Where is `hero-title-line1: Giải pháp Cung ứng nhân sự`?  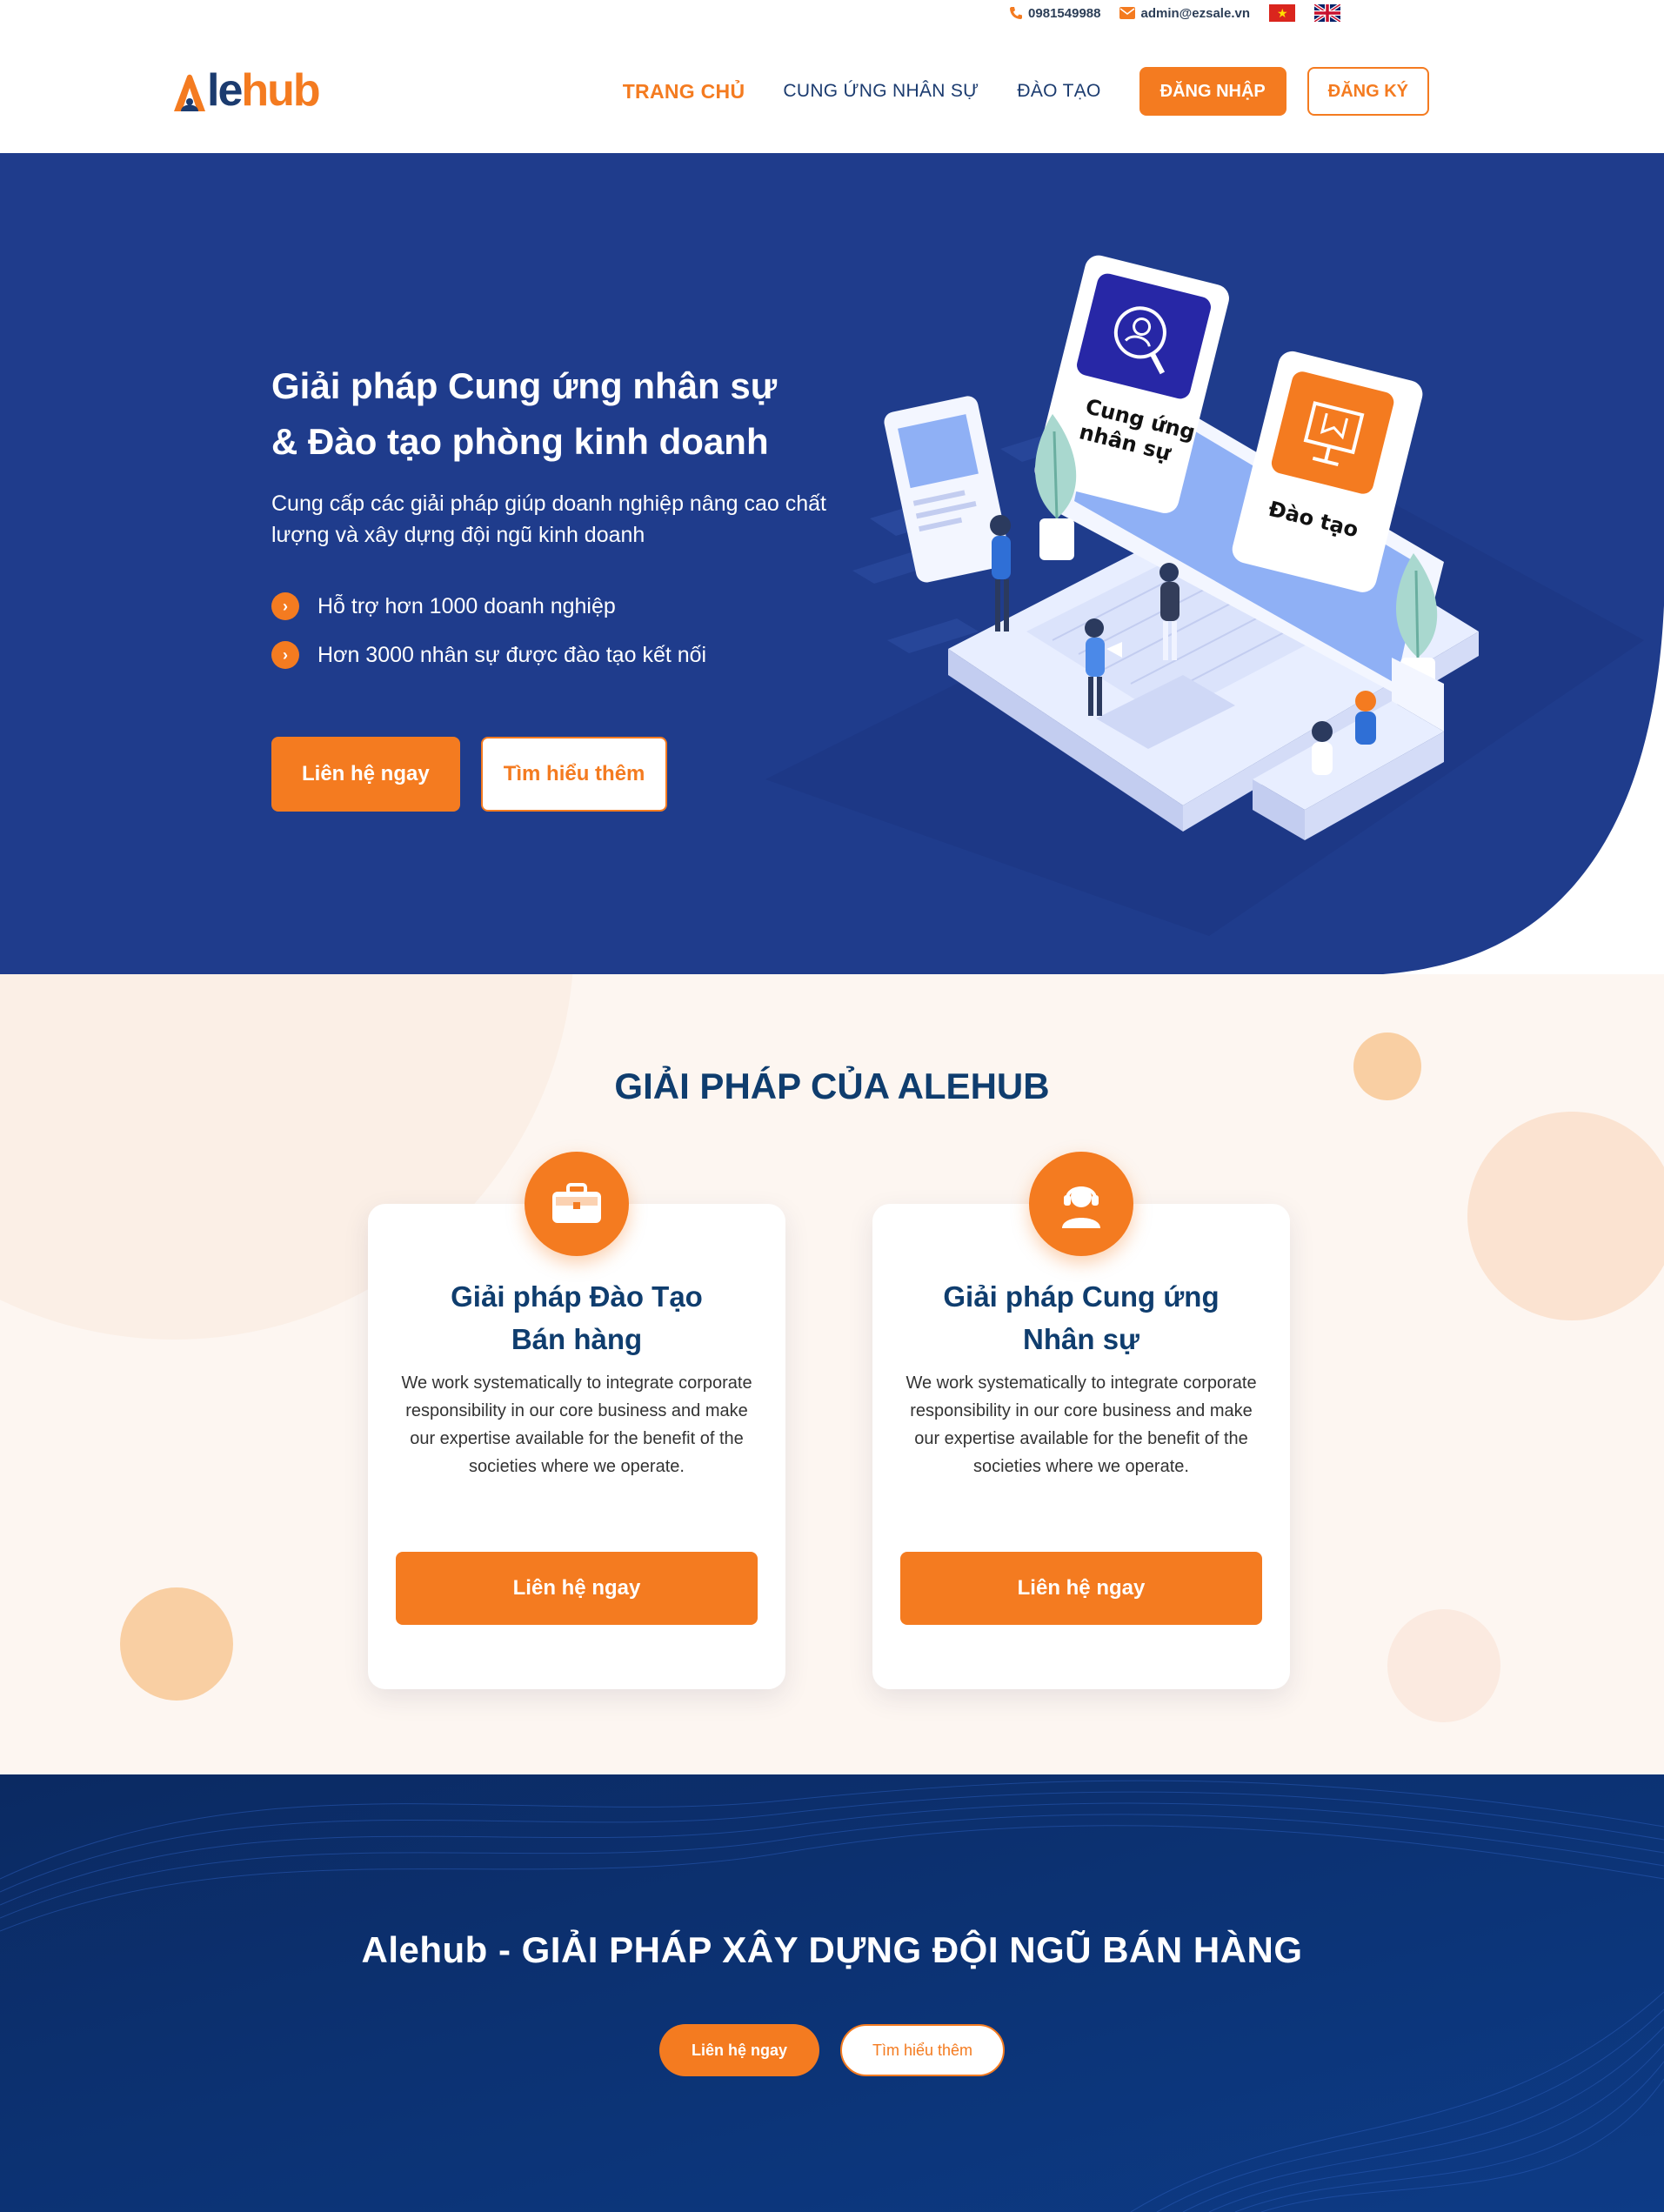 hero-title-line1: Giải pháp Cung ứng nhân sự is located at coordinates (524, 385).